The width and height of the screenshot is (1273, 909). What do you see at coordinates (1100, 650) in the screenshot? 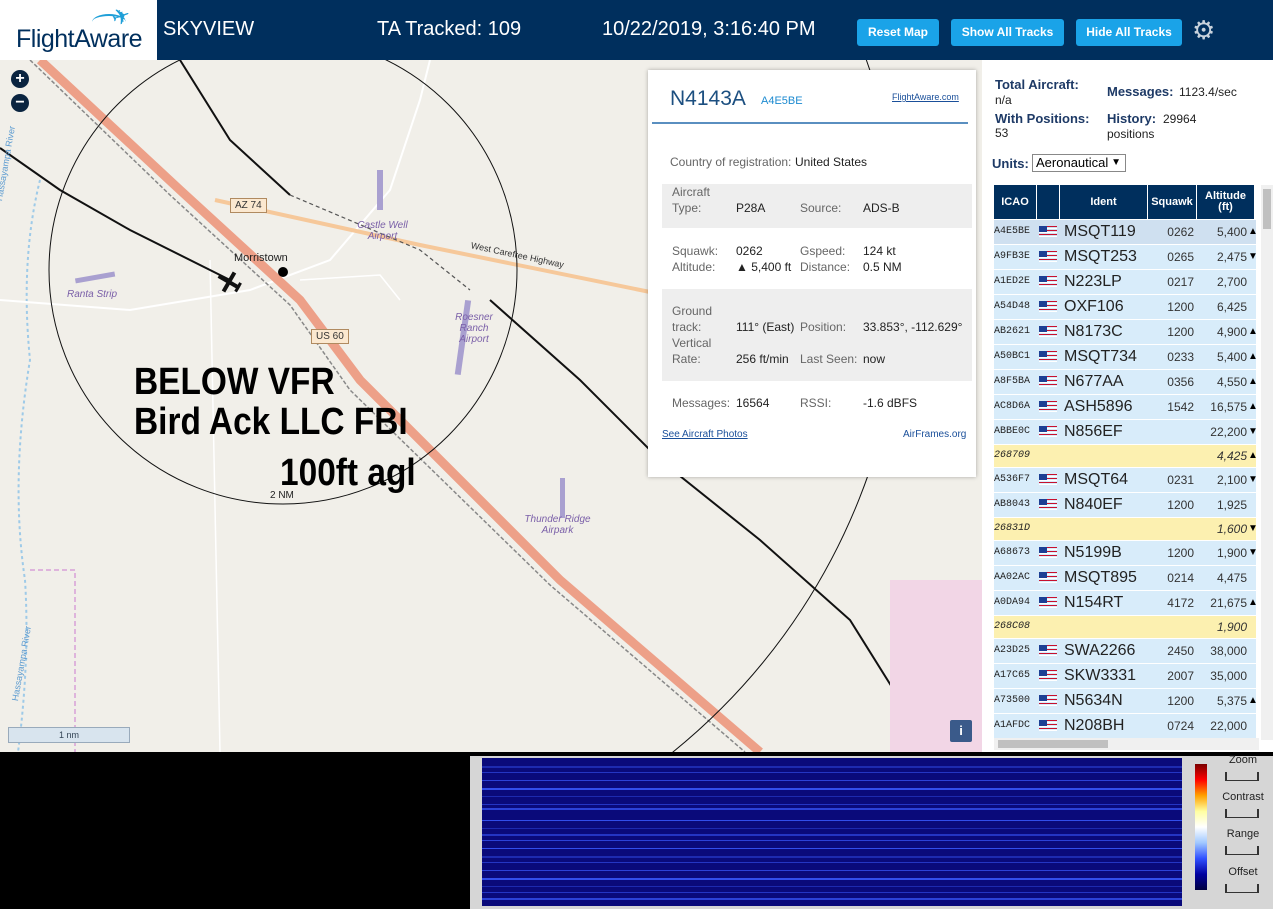
I see `row-ident: SWA2266` at bounding box center [1100, 650].